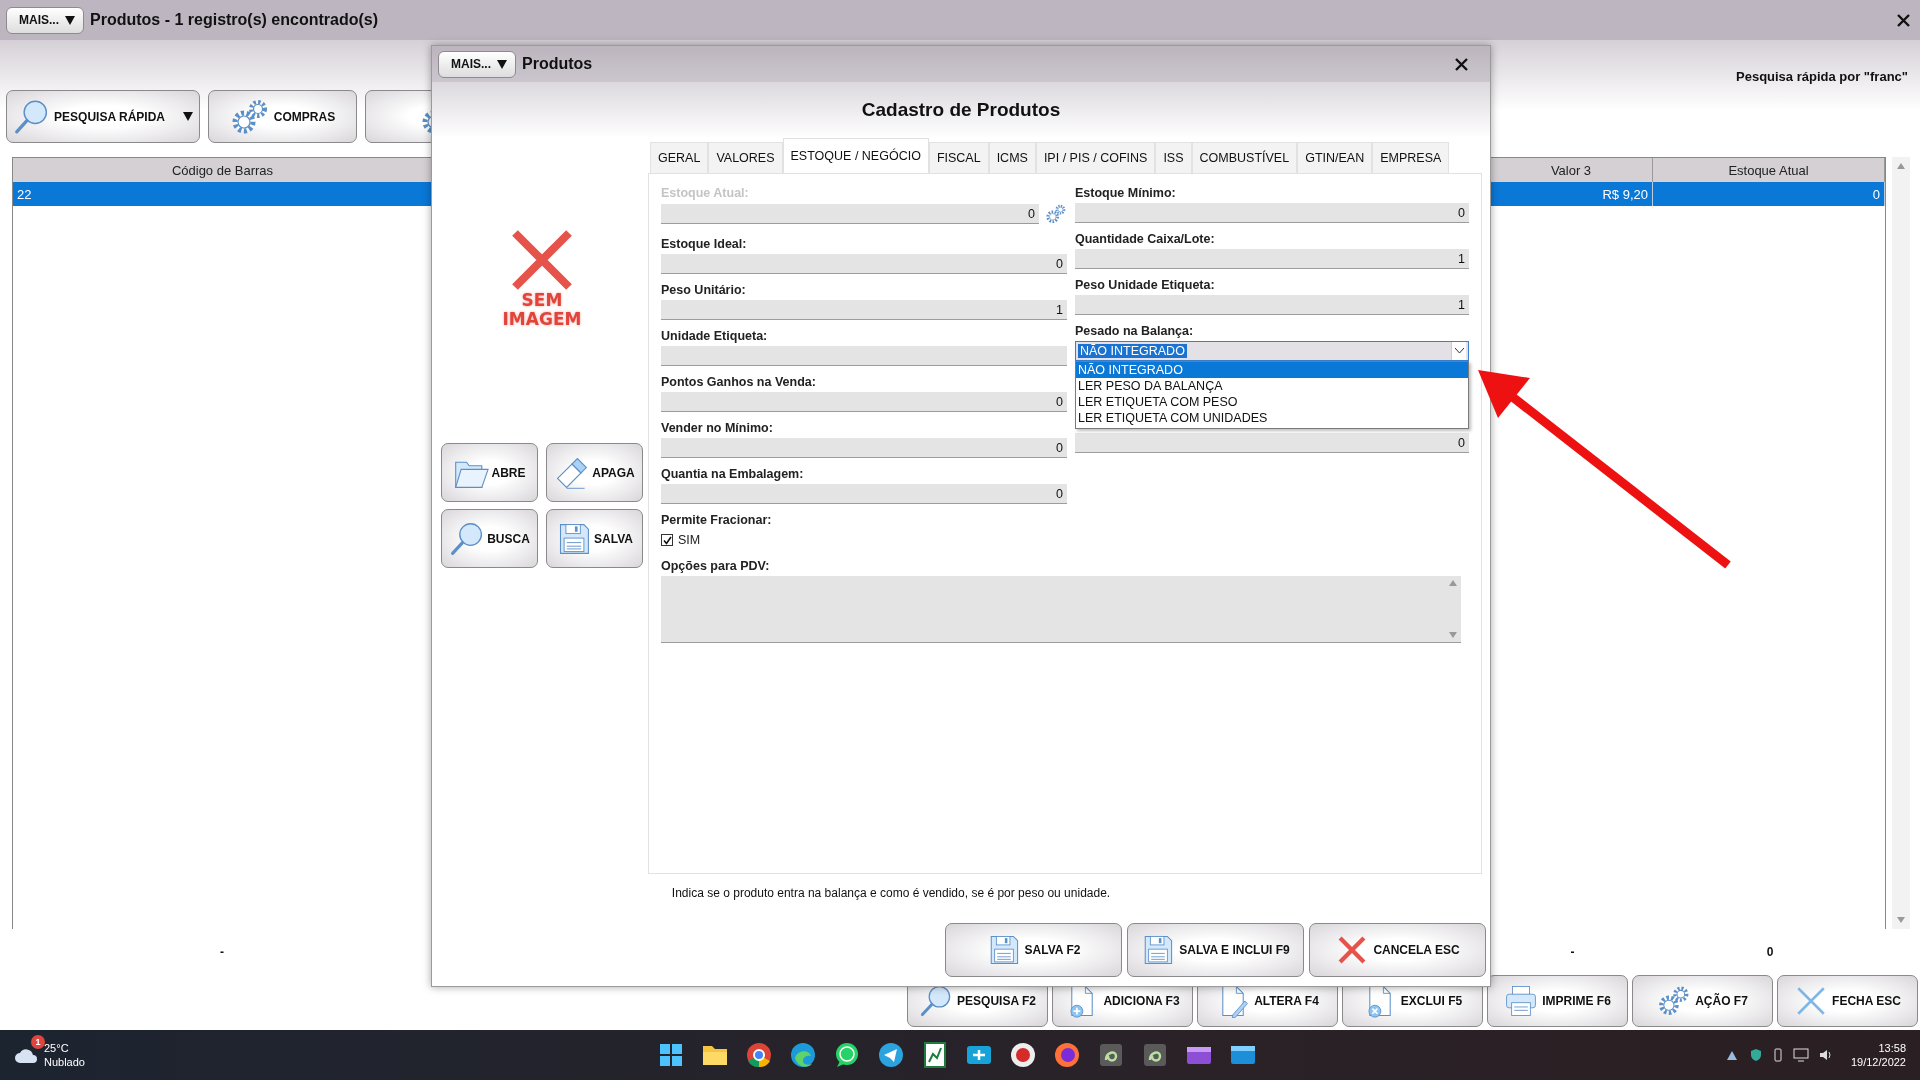  Describe the element at coordinates (717, 520) in the screenshot. I see `field-label: Permite Fracionar:` at that location.